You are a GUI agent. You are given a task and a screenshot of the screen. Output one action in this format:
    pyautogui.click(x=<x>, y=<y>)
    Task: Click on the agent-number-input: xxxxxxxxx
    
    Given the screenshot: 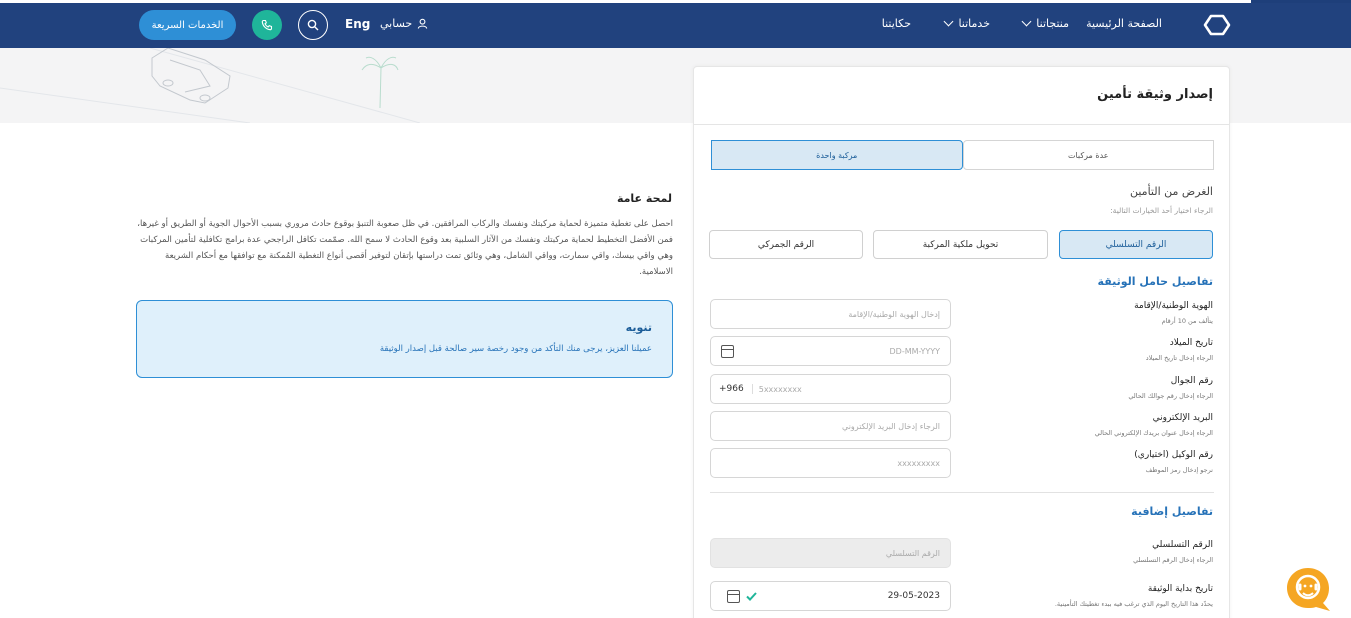 What is the action you would take?
    pyautogui.click(x=830, y=463)
    